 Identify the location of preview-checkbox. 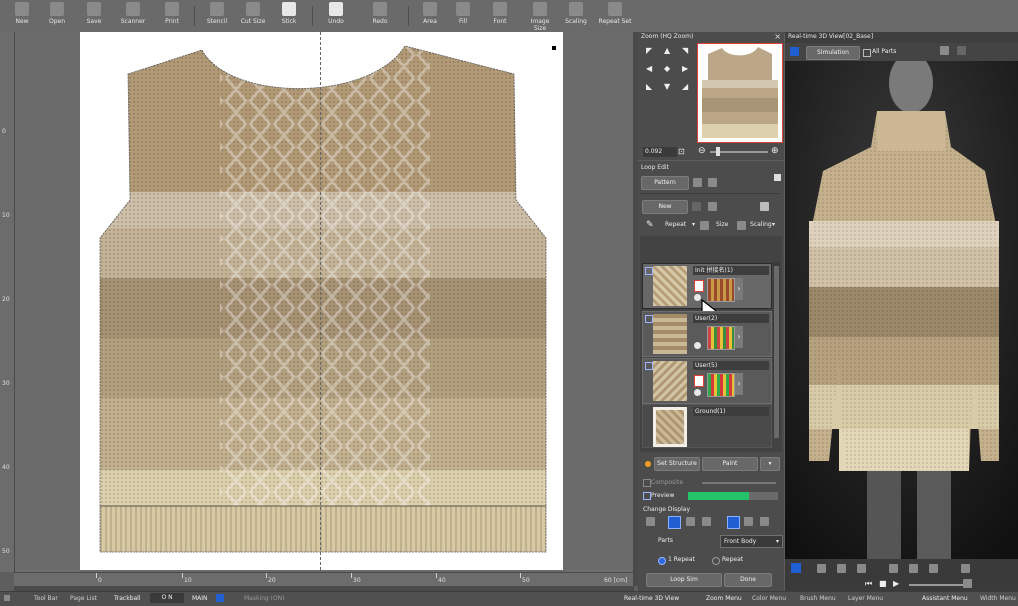
(647, 496).